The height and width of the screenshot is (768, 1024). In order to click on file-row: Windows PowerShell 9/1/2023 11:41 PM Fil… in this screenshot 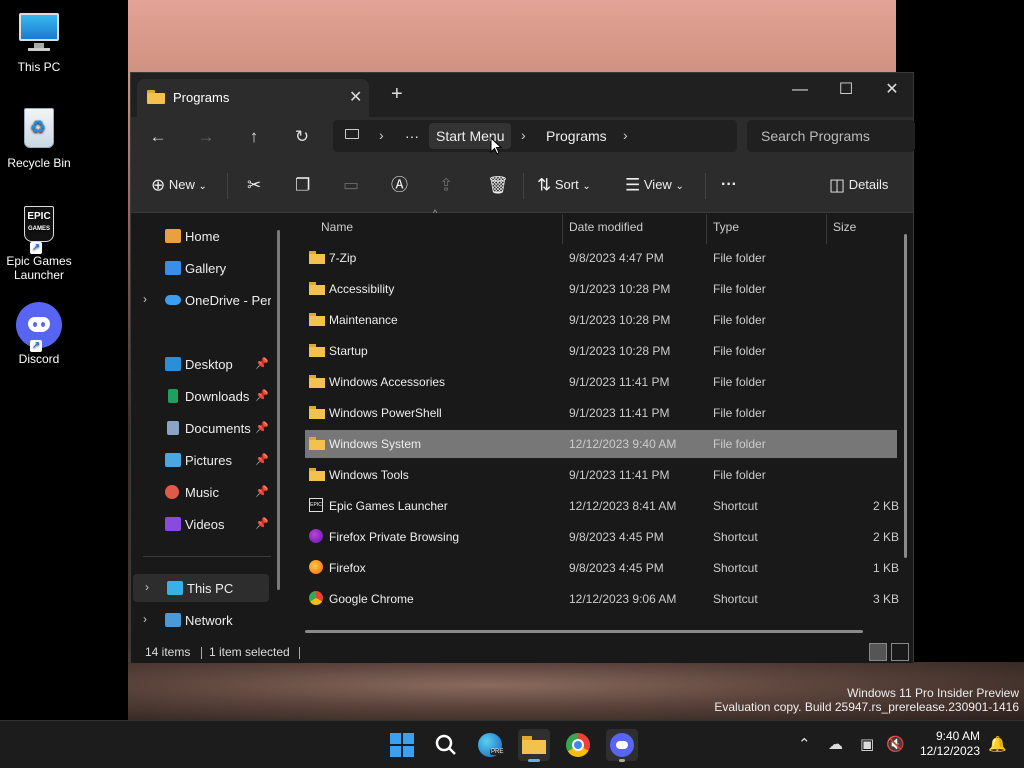, I will do `click(601, 413)`.